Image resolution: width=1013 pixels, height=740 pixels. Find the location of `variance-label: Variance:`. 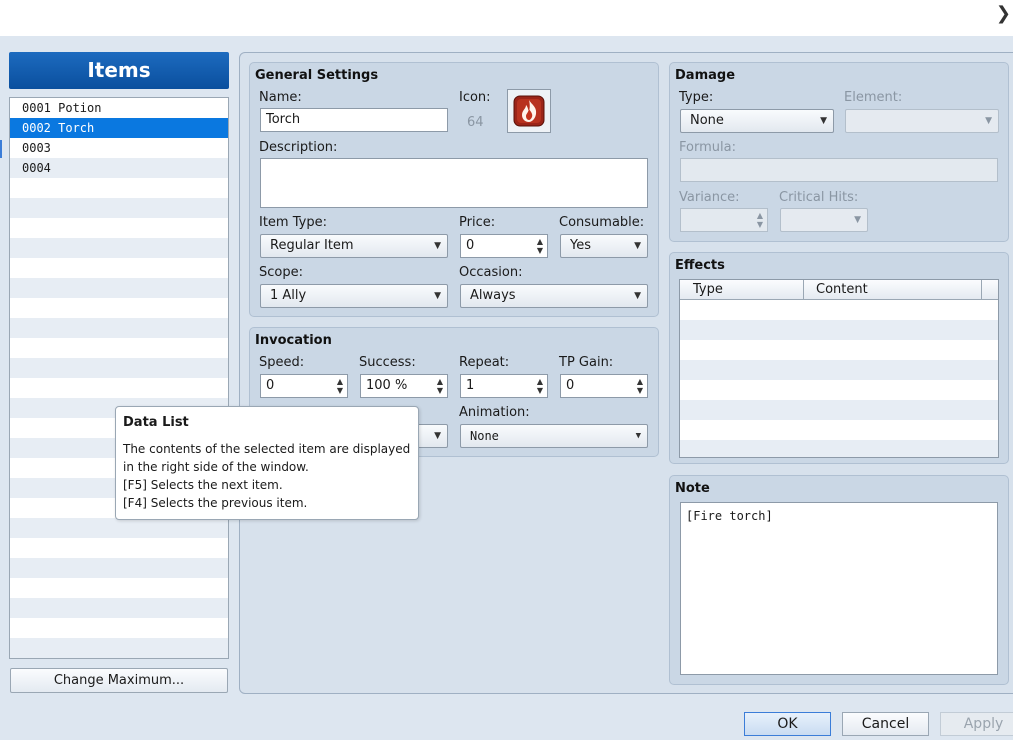

variance-label: Variance: is located at coordinates (709, 197).